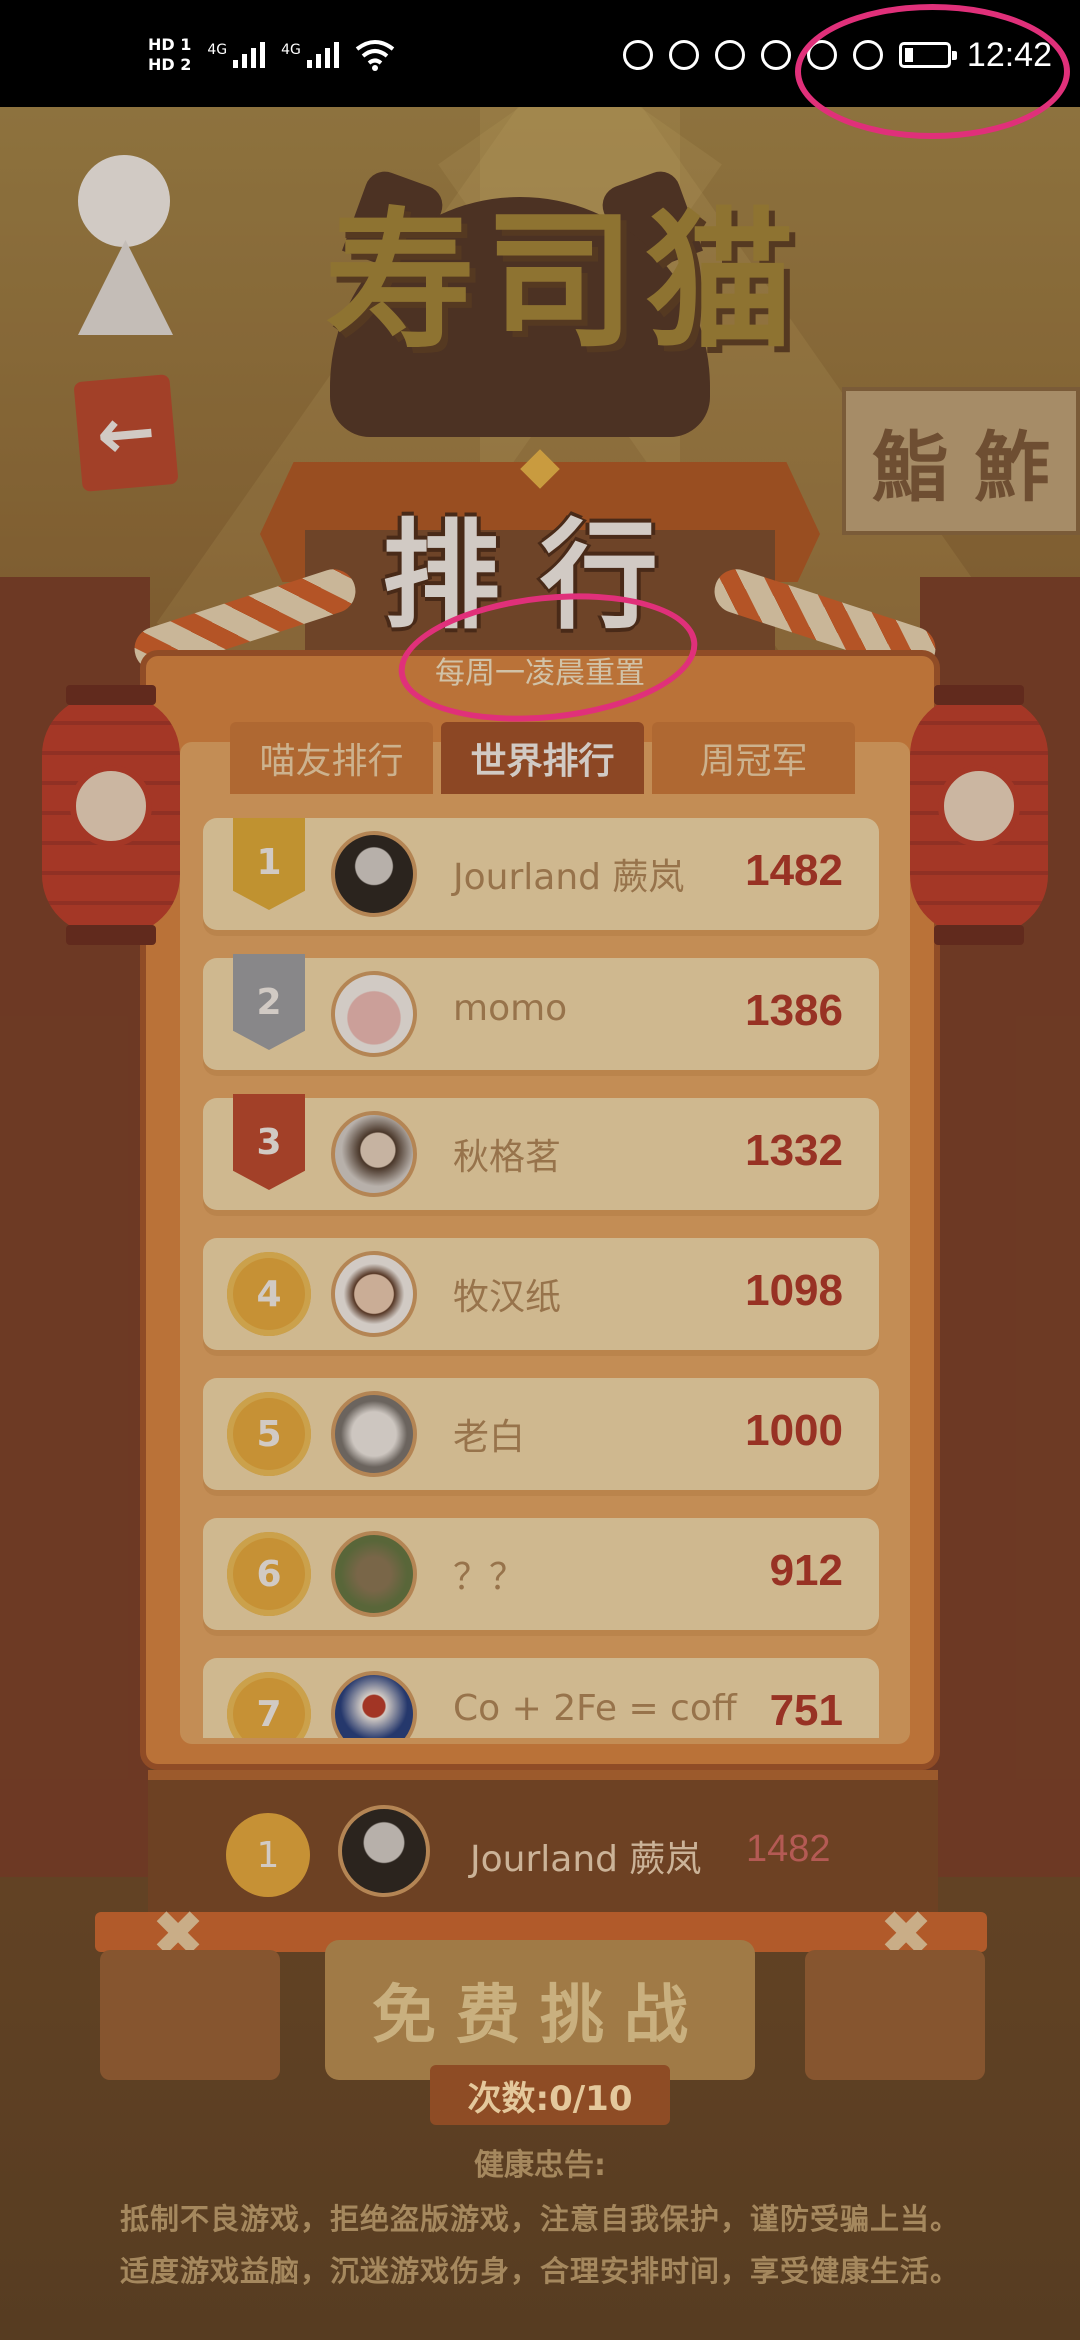 The image size is (1080, 2340). I want to click on ranking-row: 2 momo 1386, so click(541, 1012).